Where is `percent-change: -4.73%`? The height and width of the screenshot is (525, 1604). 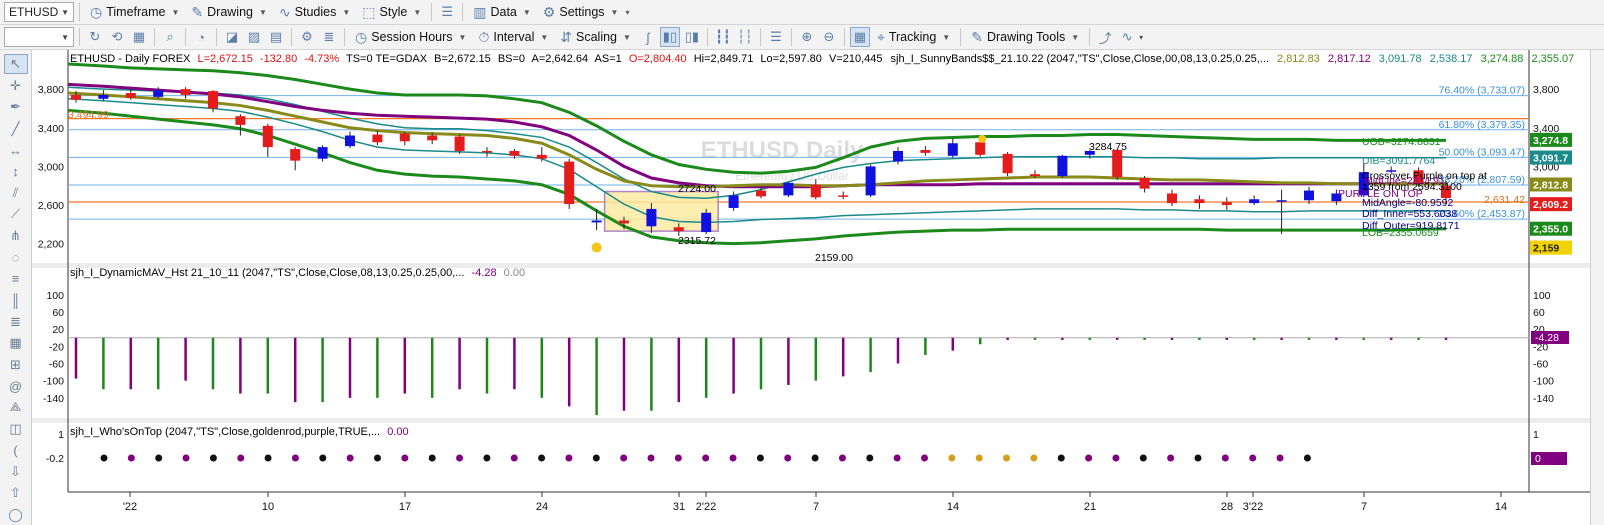
percent-change: -4.73% is located at coordinates (321, 59).